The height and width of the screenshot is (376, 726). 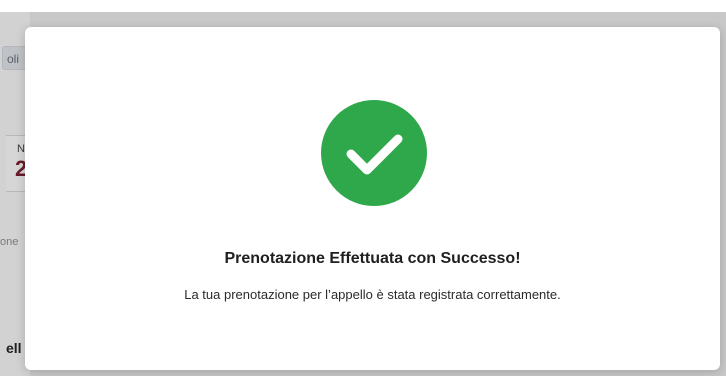 I want to click on checkmark-icon, so click(x=374, y=154).